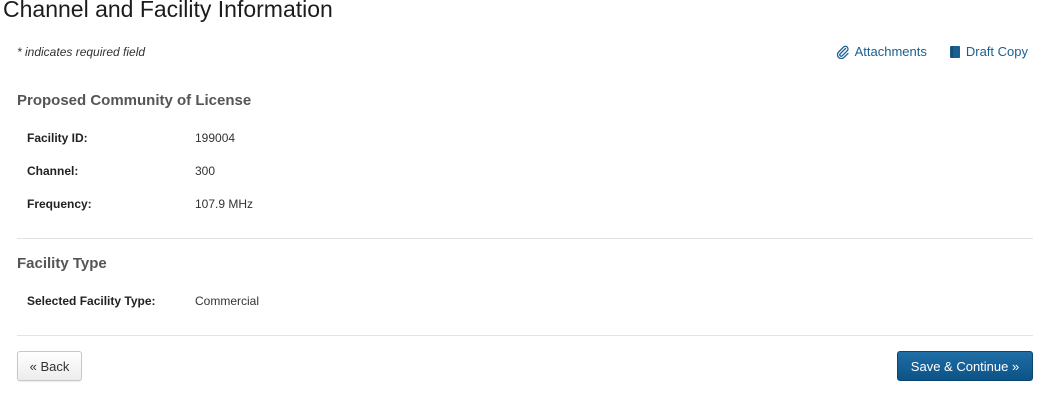 The height and width of the screenshot is (409, 1049). Describe the element at coordinates (525, 238) in the screenshot. I see `section-divider` at that location.